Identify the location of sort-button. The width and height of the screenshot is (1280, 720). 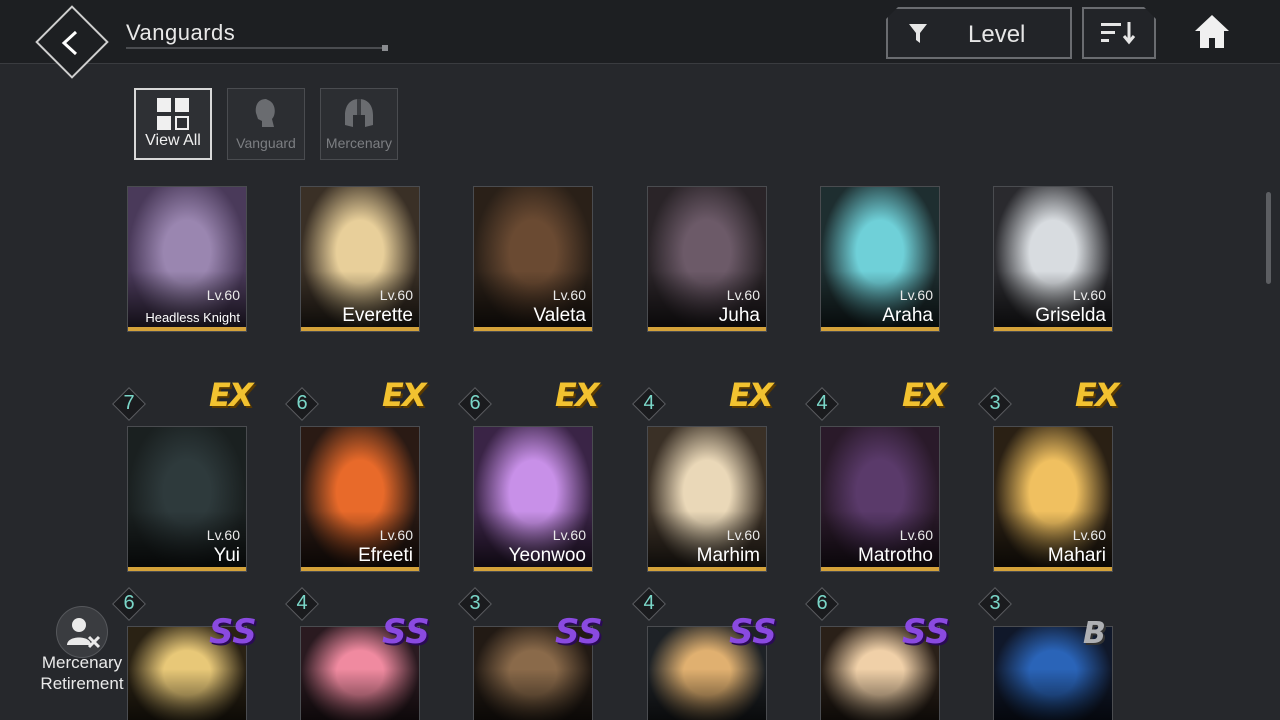
(1119, 33).